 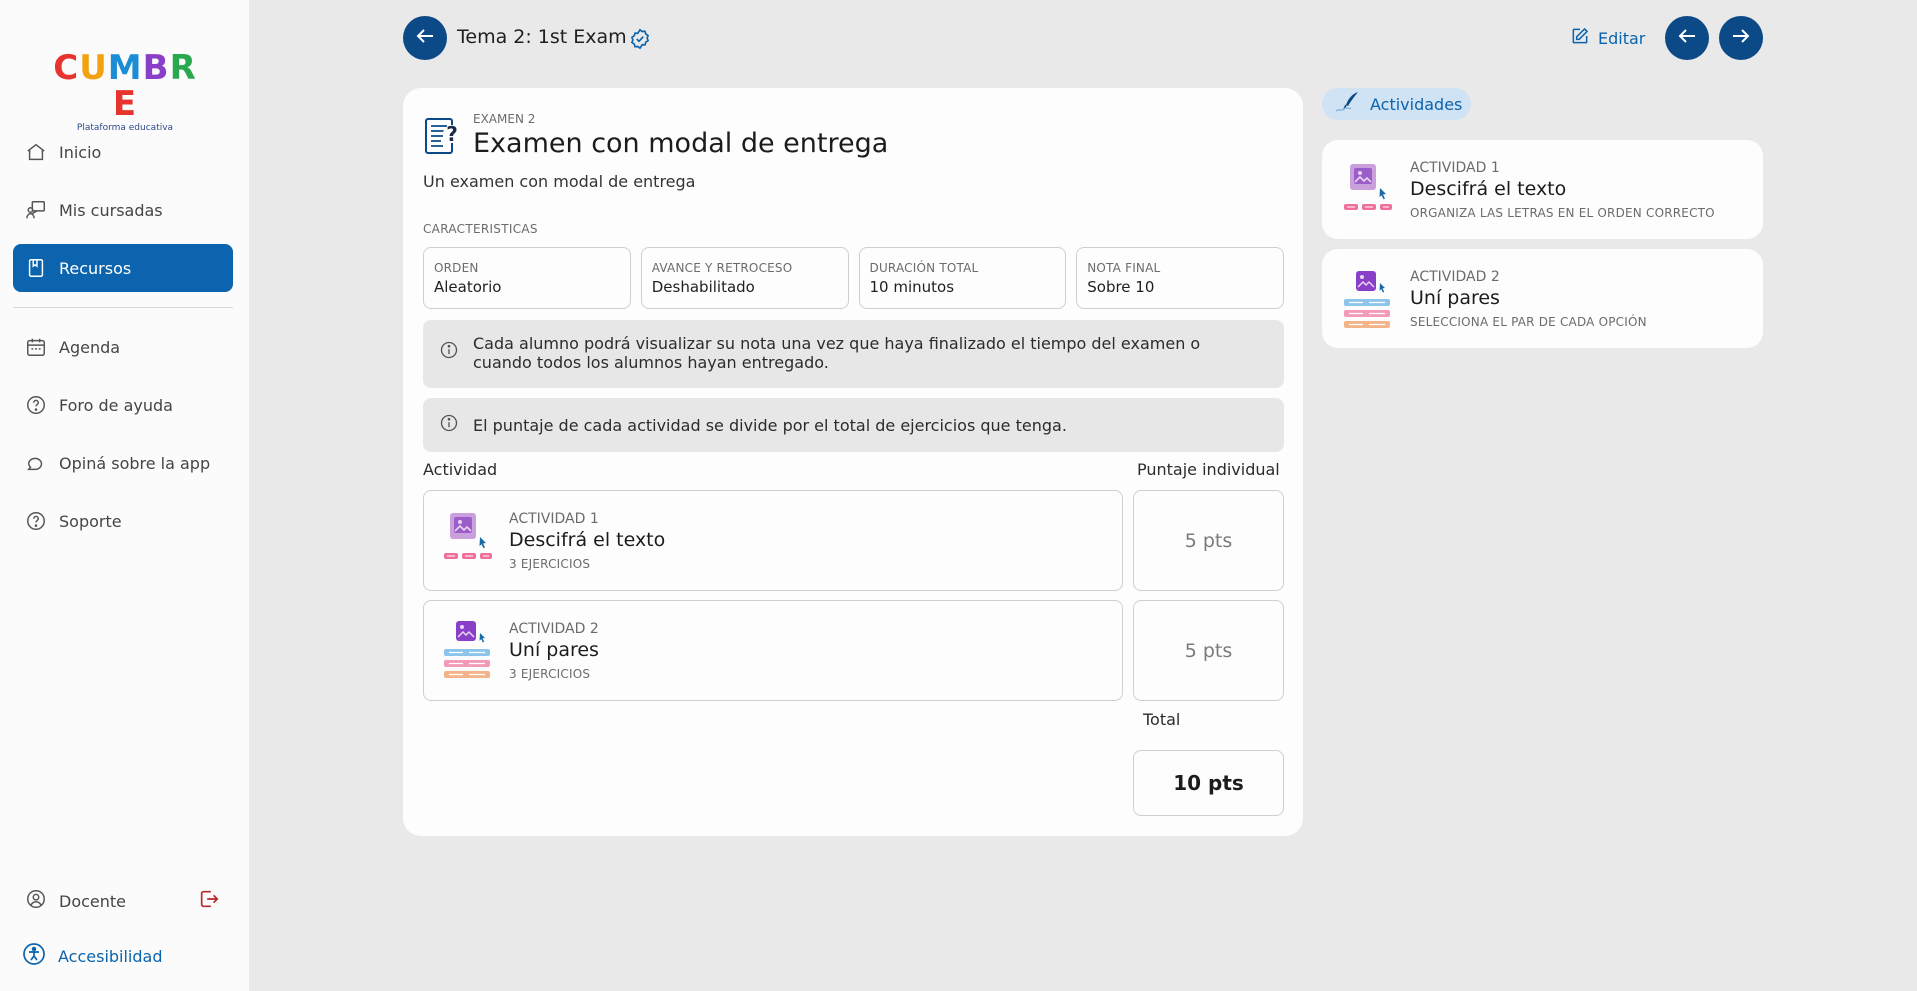 What do you see at coordinates (36, 347) in the screenshot?
I see `calendar-icon` at bounding box center [36, 347].